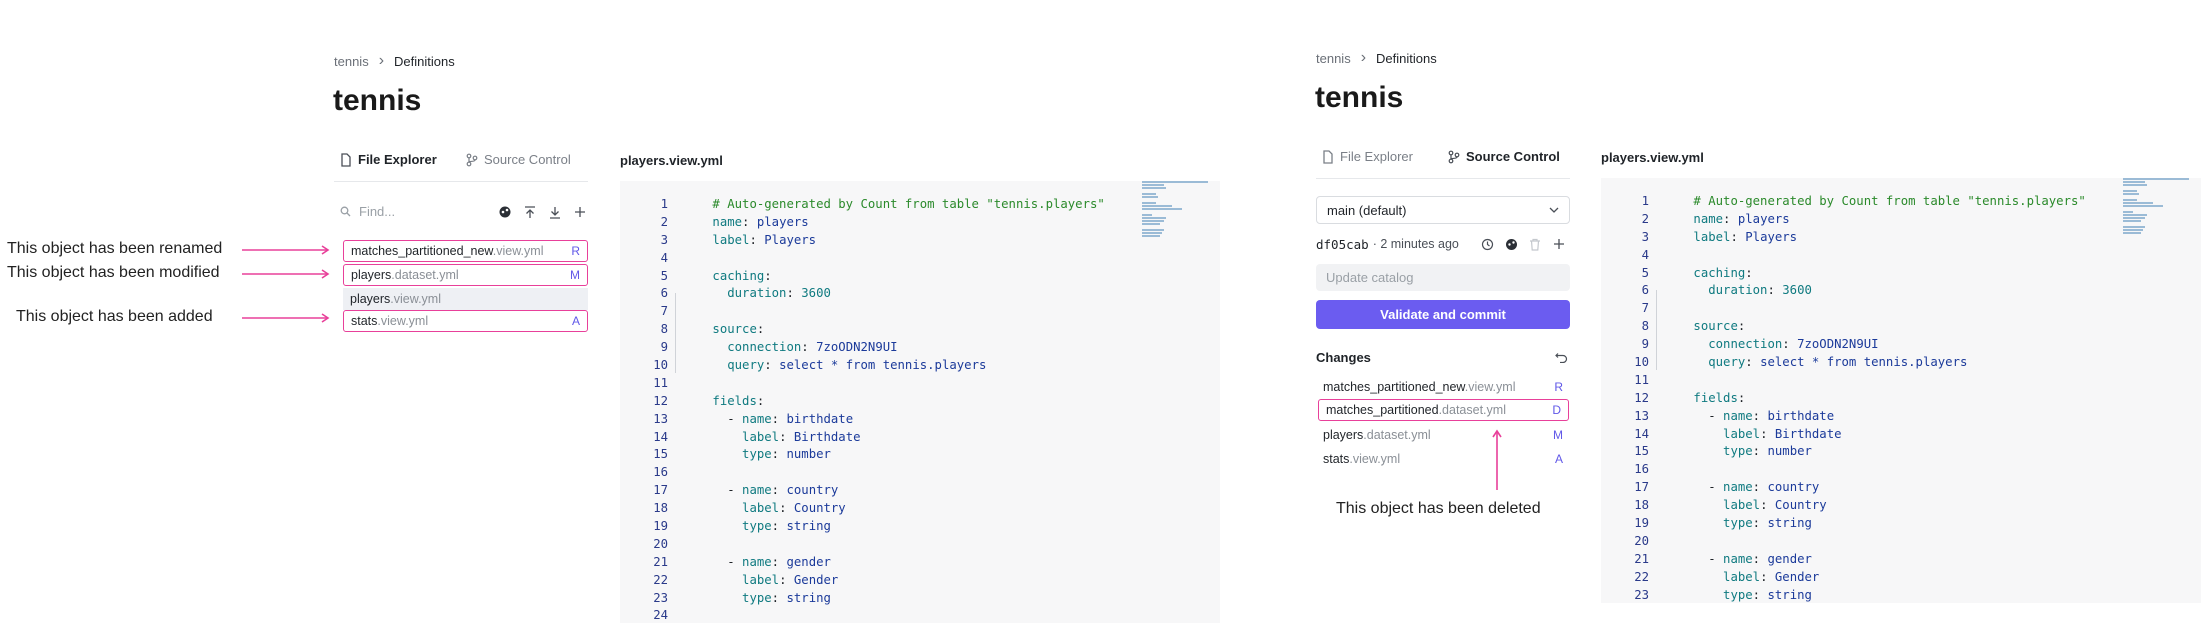  What do you see at coordinates (1645, 254) in the screenshot?
I see `line-number: 4` at bounding box center [1645, 254].